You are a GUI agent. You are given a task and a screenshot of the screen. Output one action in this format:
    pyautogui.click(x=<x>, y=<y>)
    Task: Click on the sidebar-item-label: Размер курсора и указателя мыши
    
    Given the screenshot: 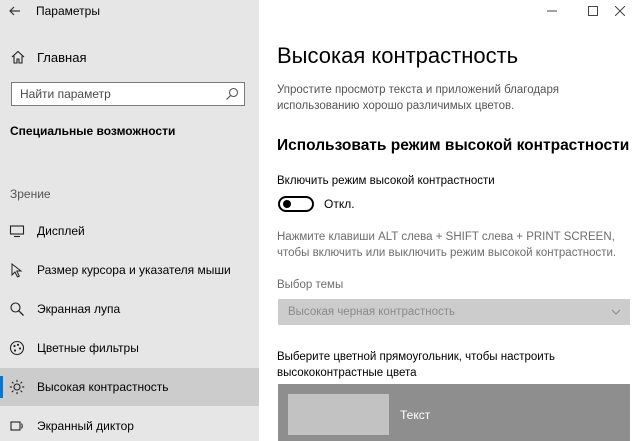 What is the action you would take?
    pyautogui.click(x=134, y=270)
    